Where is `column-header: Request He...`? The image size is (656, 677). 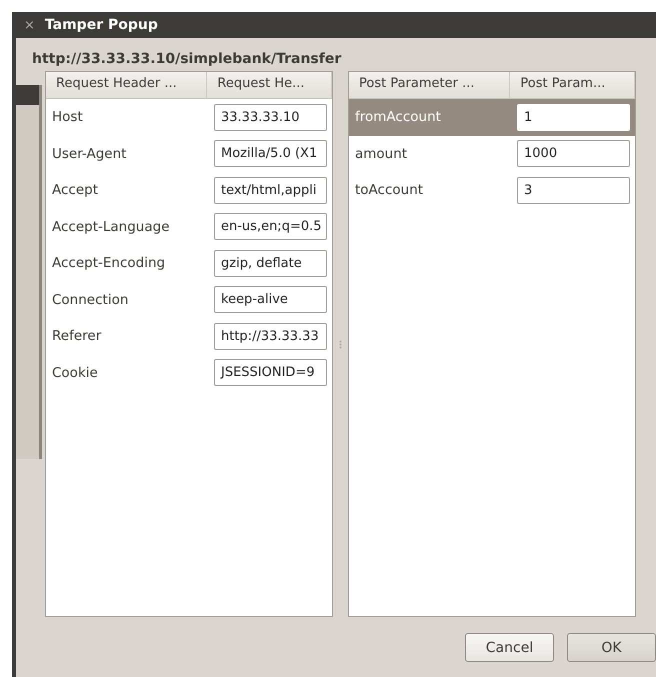
column-header: Request He... is located at coordinates (269, 85).